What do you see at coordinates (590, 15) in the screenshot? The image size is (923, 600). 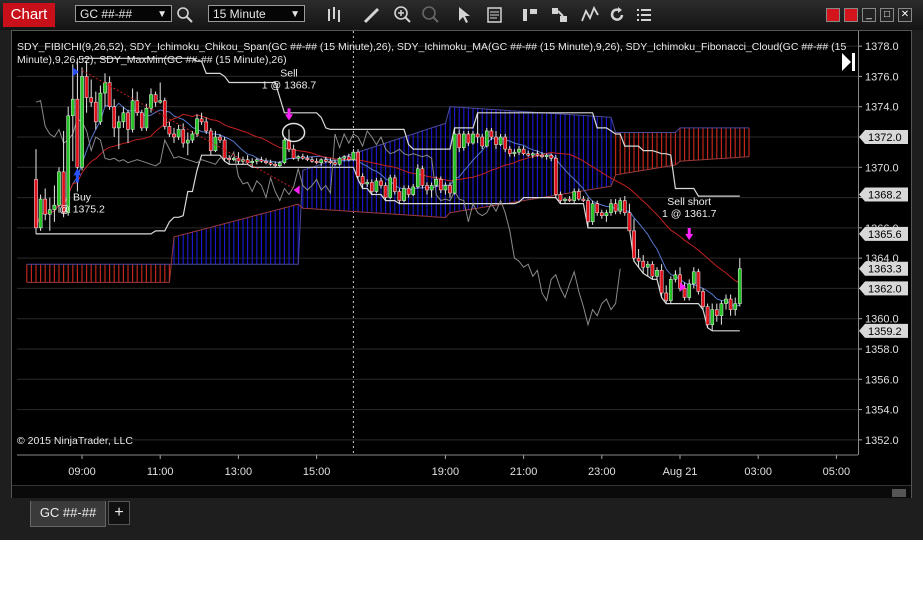 I see `indicator-icon` at bounding box center [590, 15].